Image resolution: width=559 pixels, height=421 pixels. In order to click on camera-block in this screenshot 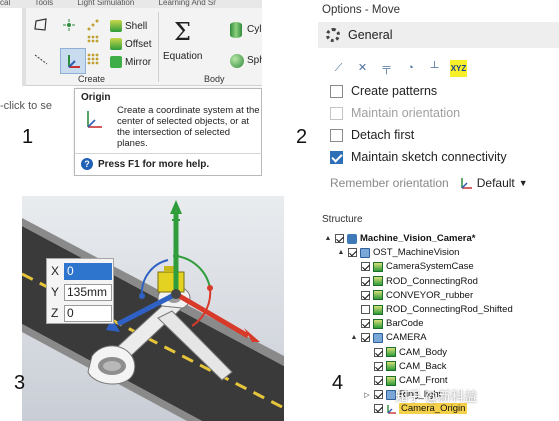, I will do `click(171, 282)`.